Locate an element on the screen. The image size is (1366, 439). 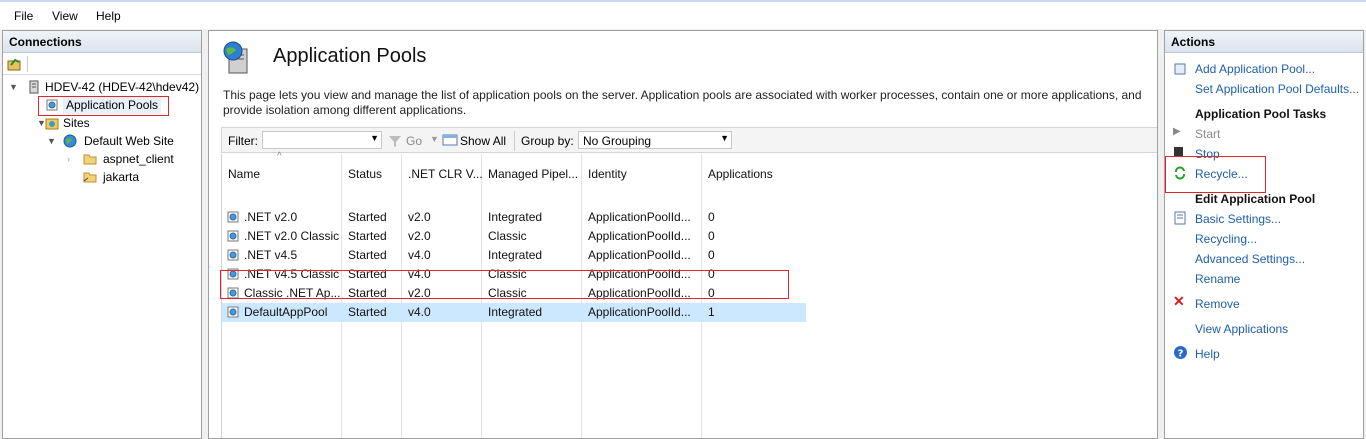
tree-item-sites: ▼ Sites is located at coordinates (102, 123).